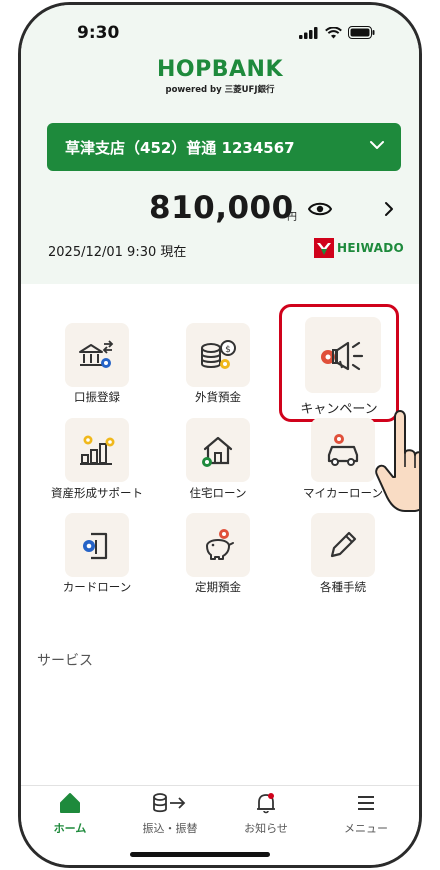 The height and width of the screenshot is (870, 440). I want to click on chevron-right-icon, so click(389, 209).